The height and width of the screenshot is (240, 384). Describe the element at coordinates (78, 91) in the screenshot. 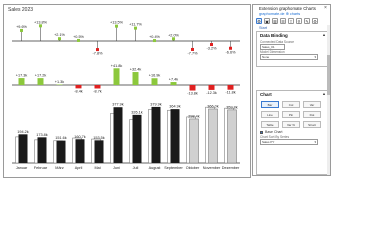

I see `var2-label: -8.4k` at that location.